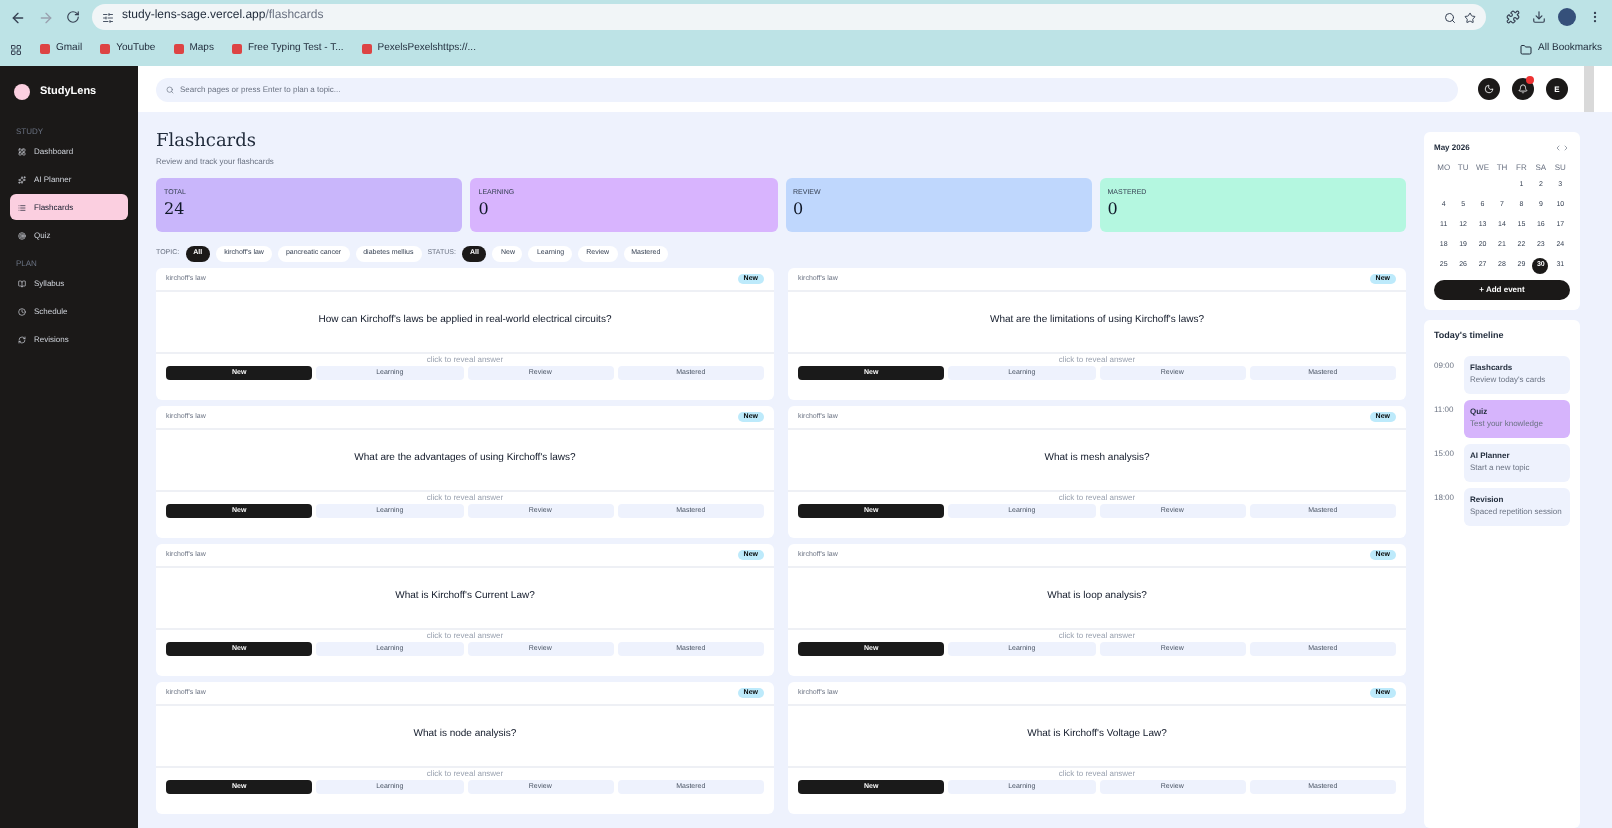 The image size is (1612, 828). I want to click on star-icon, so click(1470, 17).